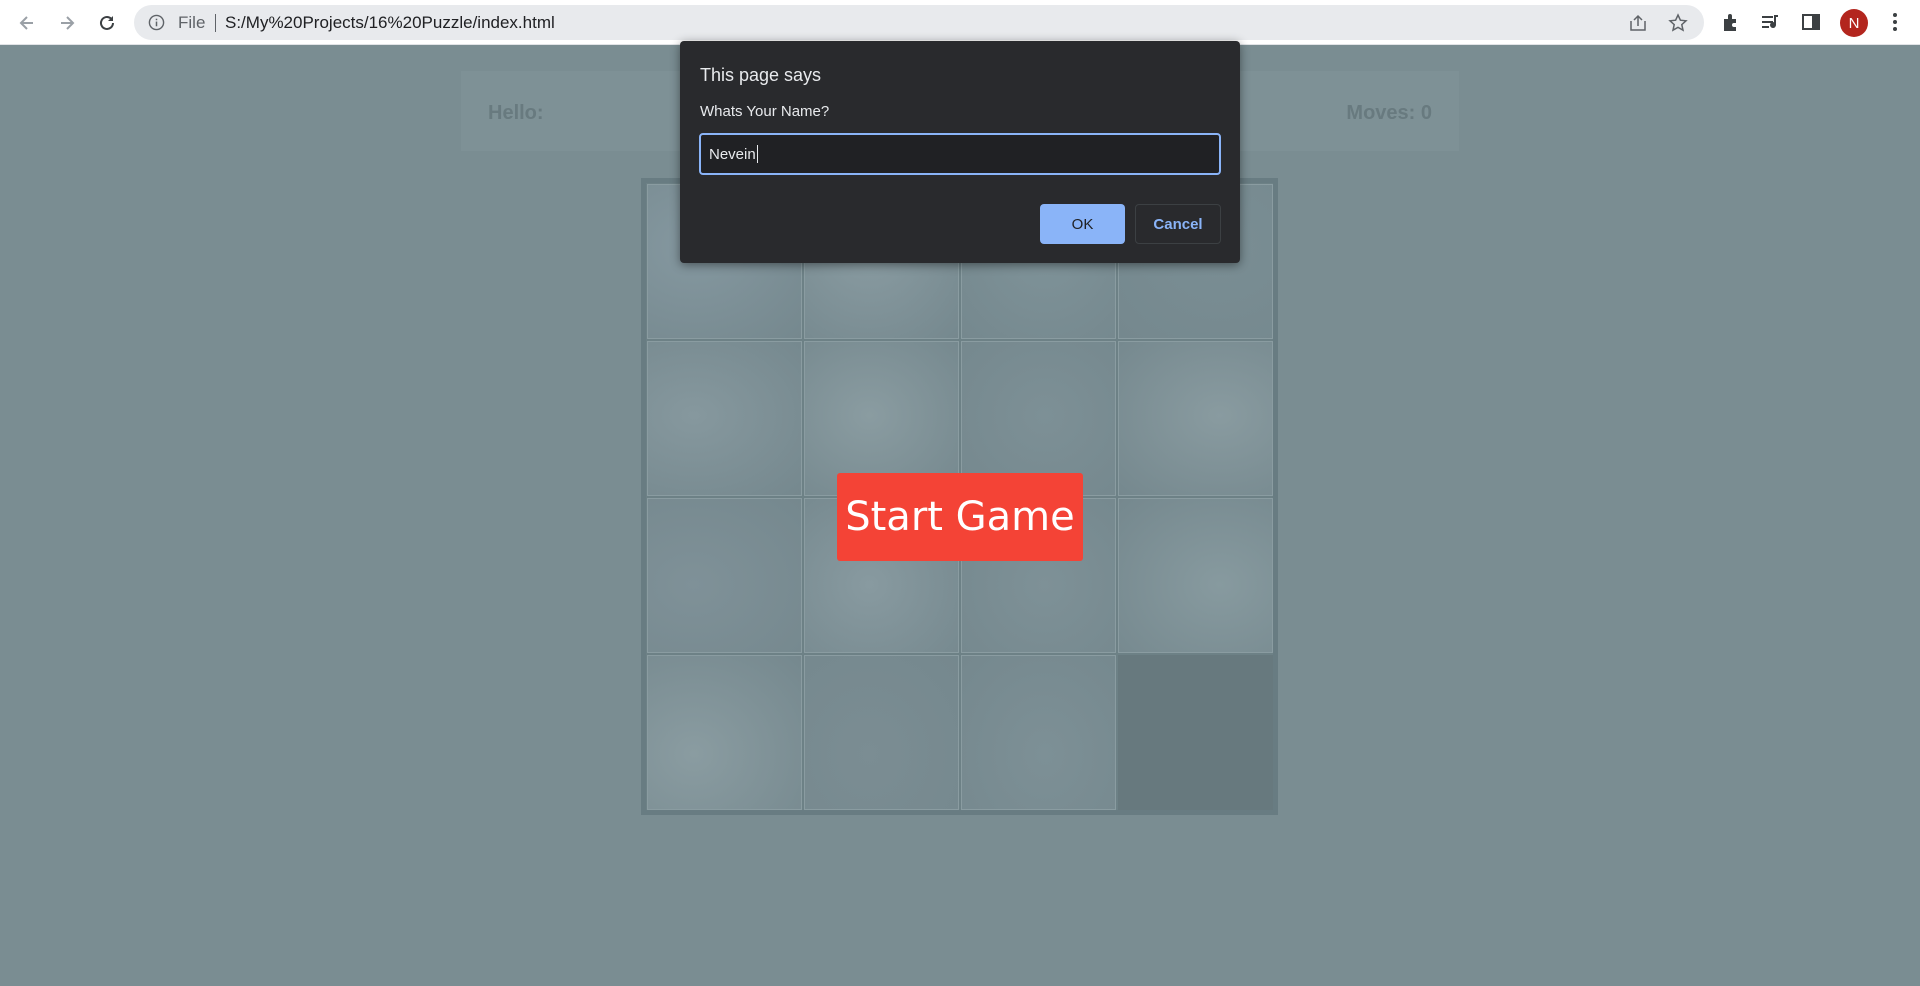 The height and width of the screenshot is (986, 1920). What do you see at coordinates (761, 75) in the screenshot?
I see `dialog-title: This page says` at bounding box center [761, 75].